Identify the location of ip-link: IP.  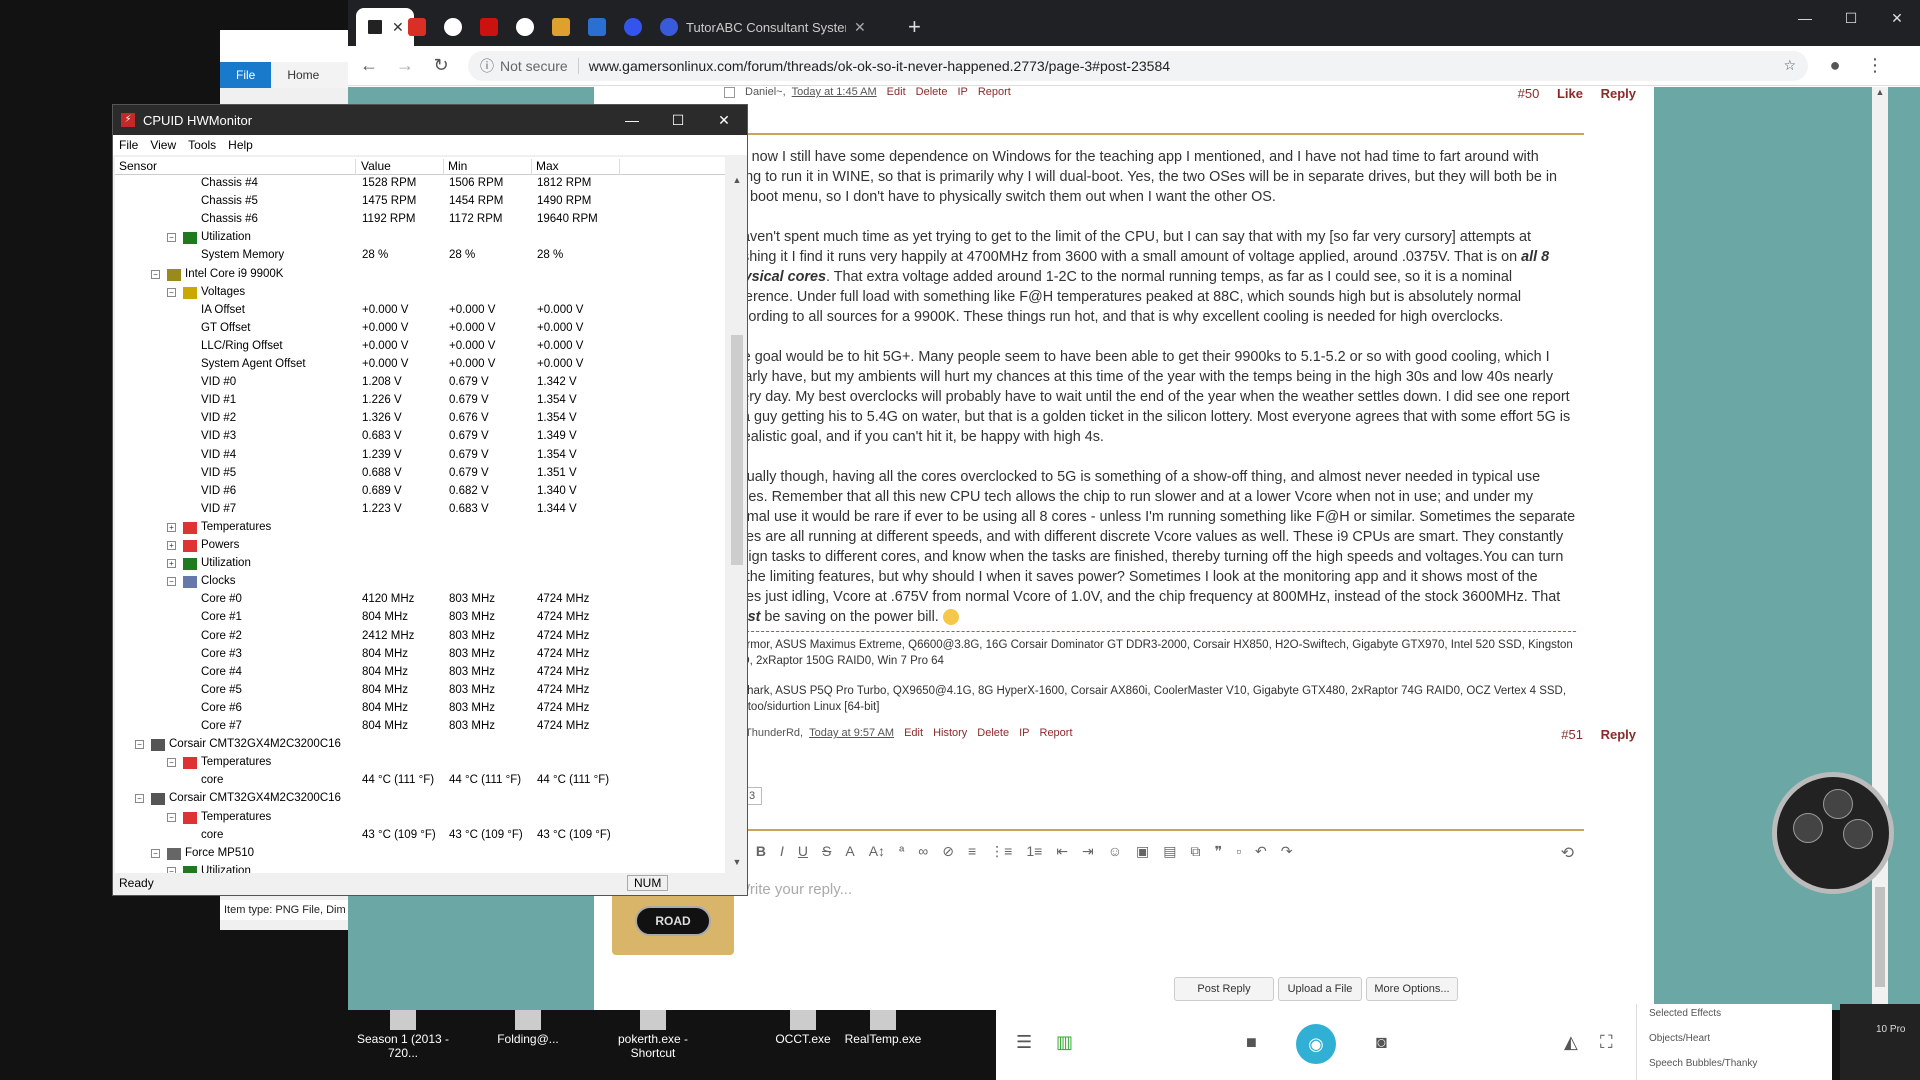
(962, 92).